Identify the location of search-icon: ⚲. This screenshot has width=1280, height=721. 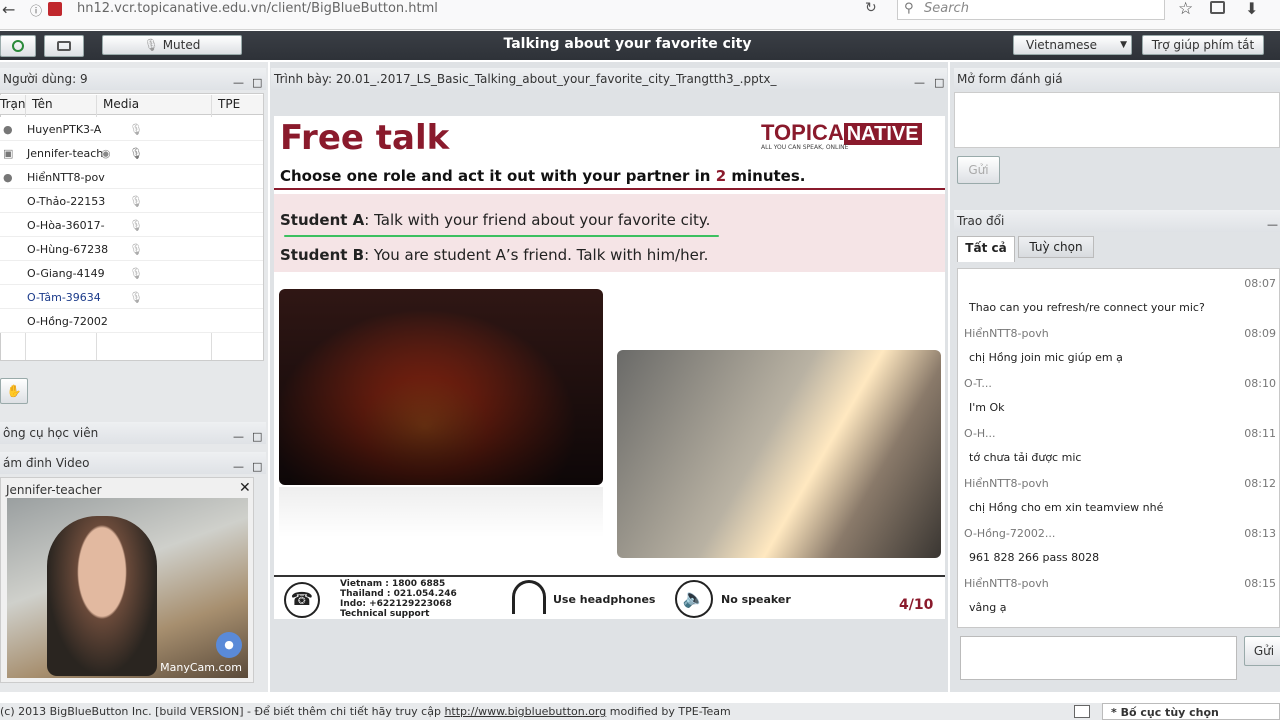
(909, 8).